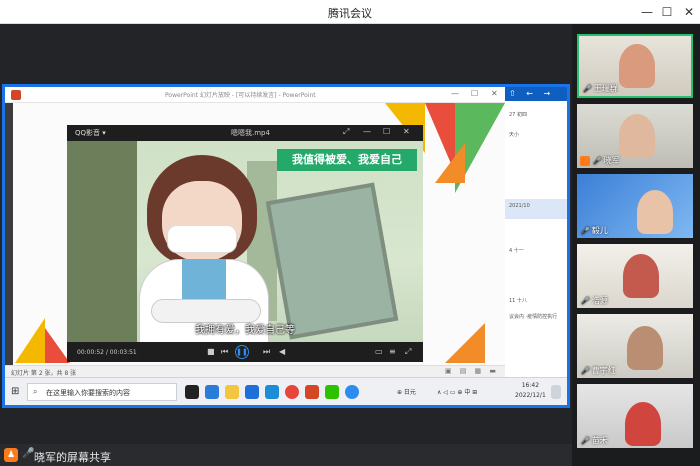 The width and height of the screenshot is (700, 466). I want to click on player-close-icon: ✕, so click(406, 131).